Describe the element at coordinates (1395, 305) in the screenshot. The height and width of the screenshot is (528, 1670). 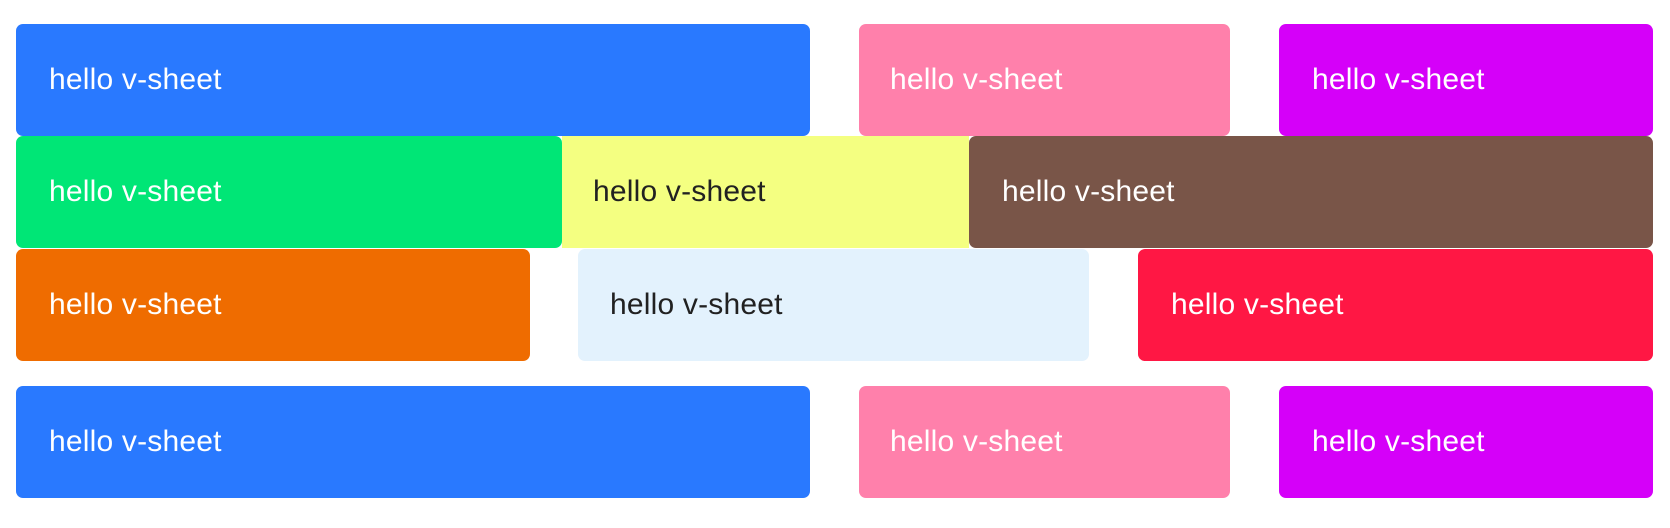
I see `sheet-red: hello v-sheet` at that location.